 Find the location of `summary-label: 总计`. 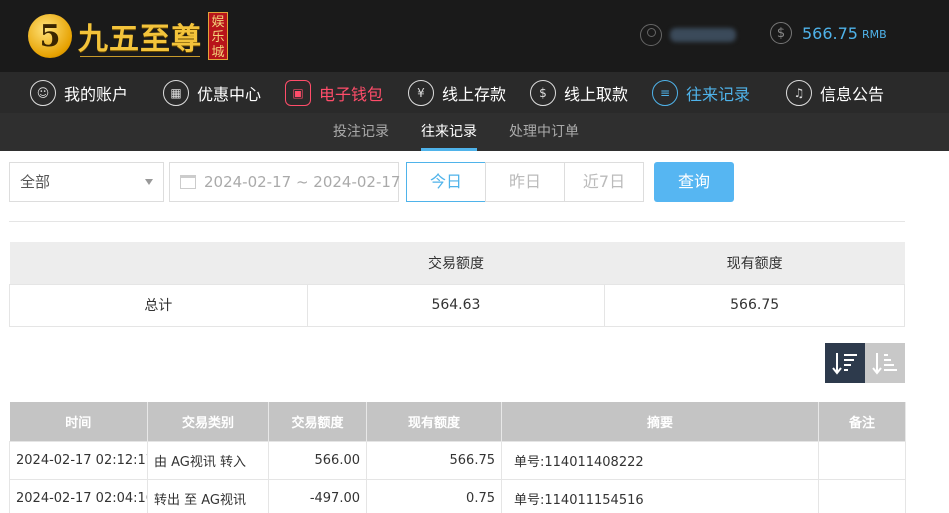

summary-label: 总计 is located at coordinates (158, 305).